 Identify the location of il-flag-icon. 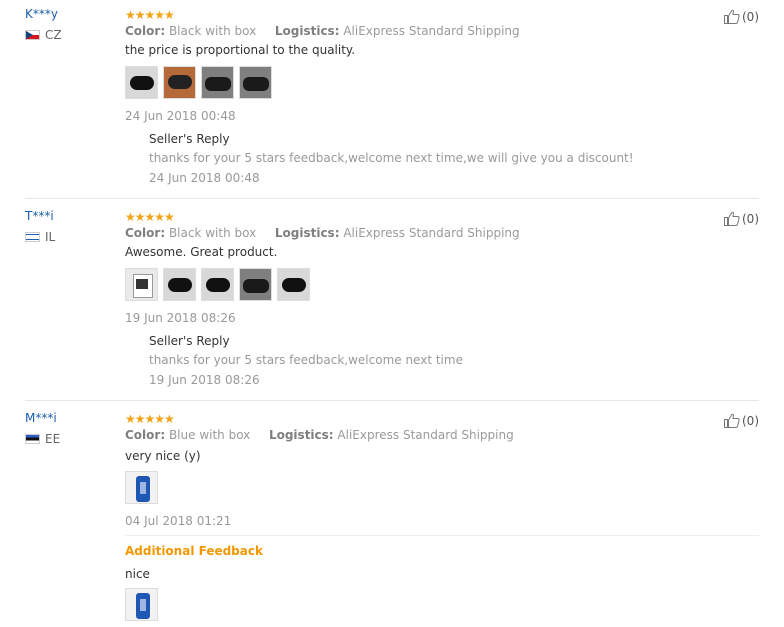
(32, 237).